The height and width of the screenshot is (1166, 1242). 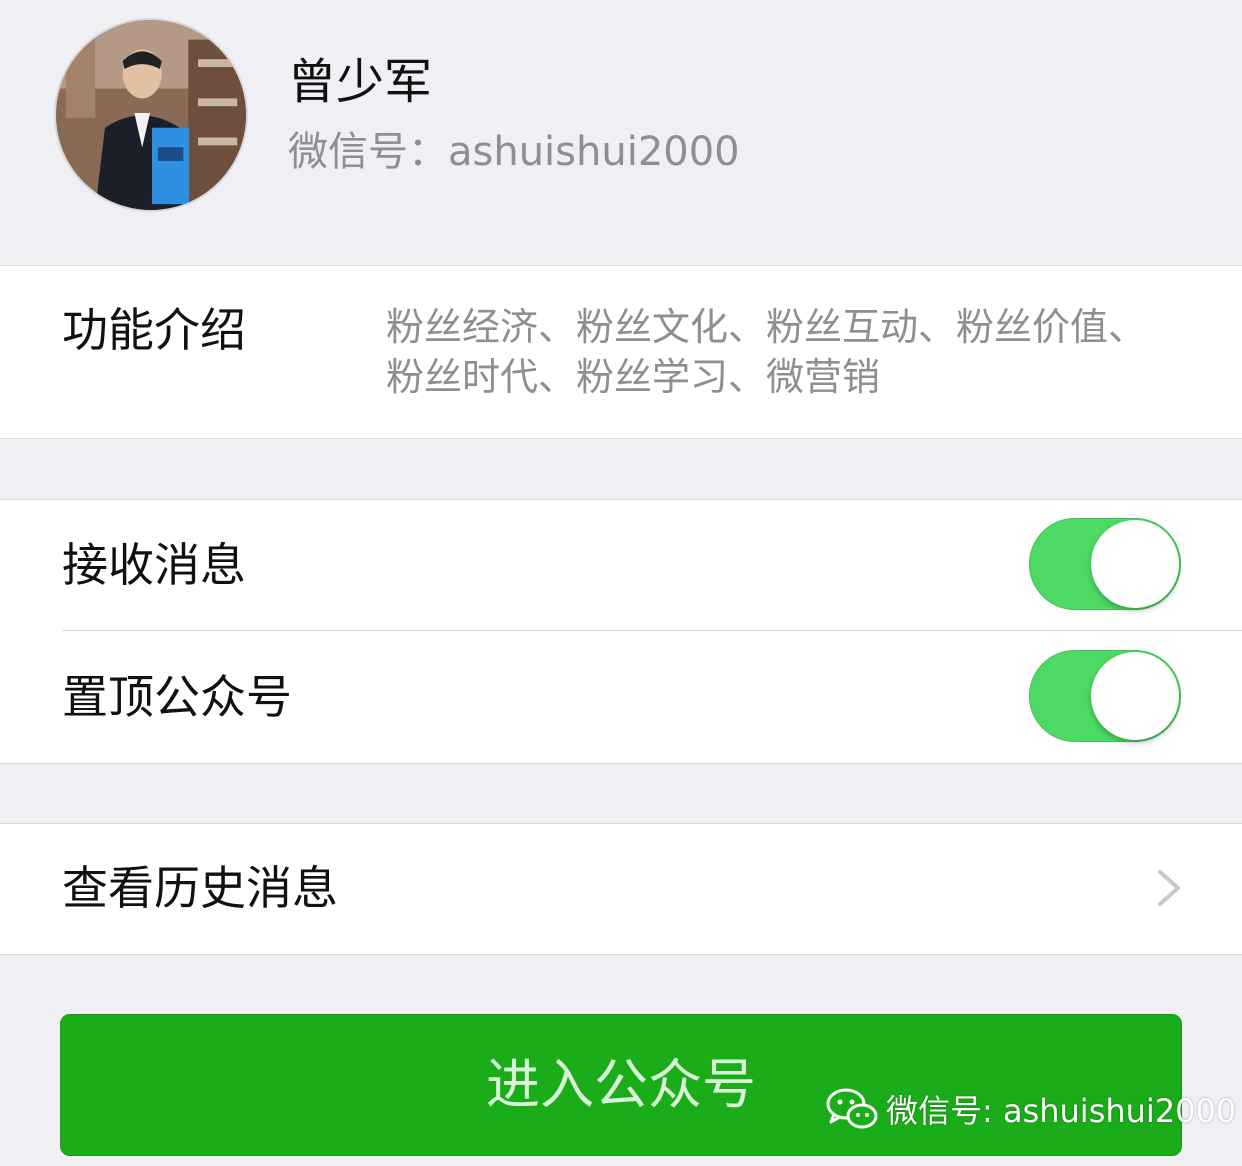 What do you see at coordinates (360, 82) in the screenshot?
I see `account-name: 曾少军` at bounding box center [360, 82].